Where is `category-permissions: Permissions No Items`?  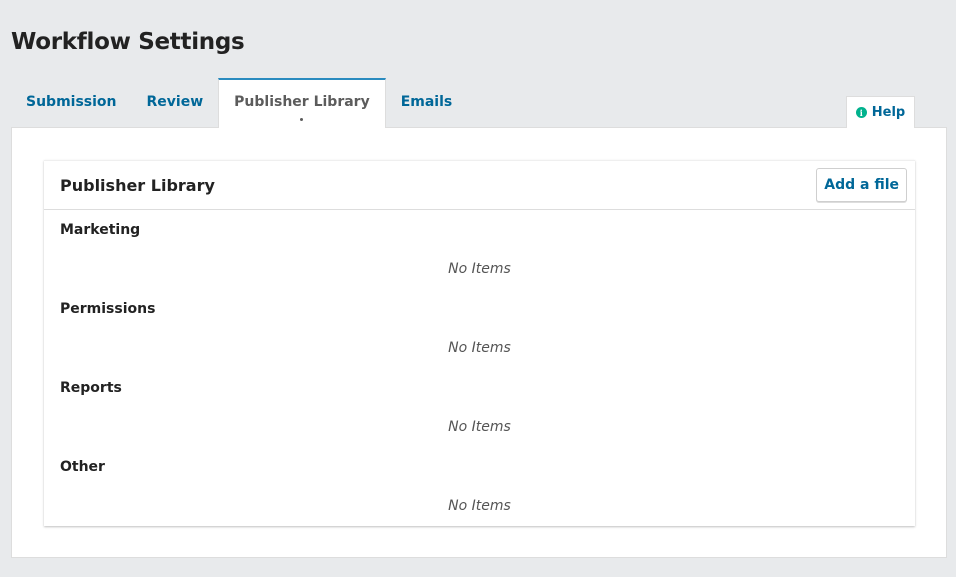
category-permissions: Permissions No Items is located at coordinates (479, 328).